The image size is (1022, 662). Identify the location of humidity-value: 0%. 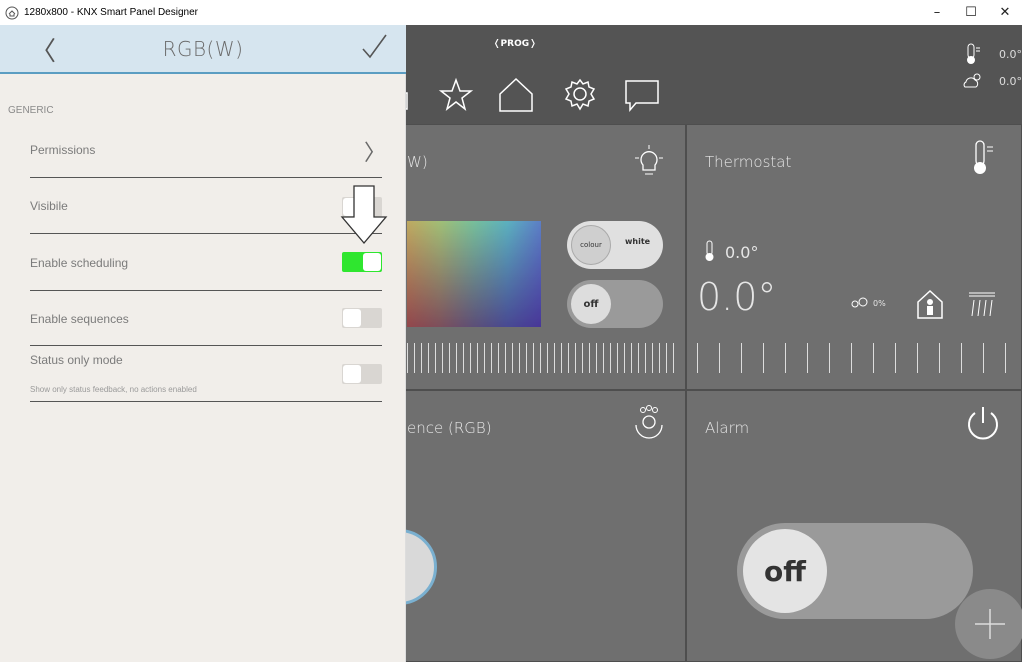
(879, 303).